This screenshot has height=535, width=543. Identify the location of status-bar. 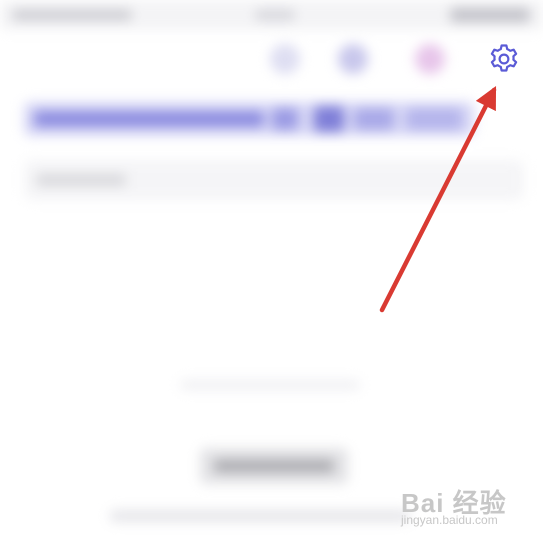
(271, 15).